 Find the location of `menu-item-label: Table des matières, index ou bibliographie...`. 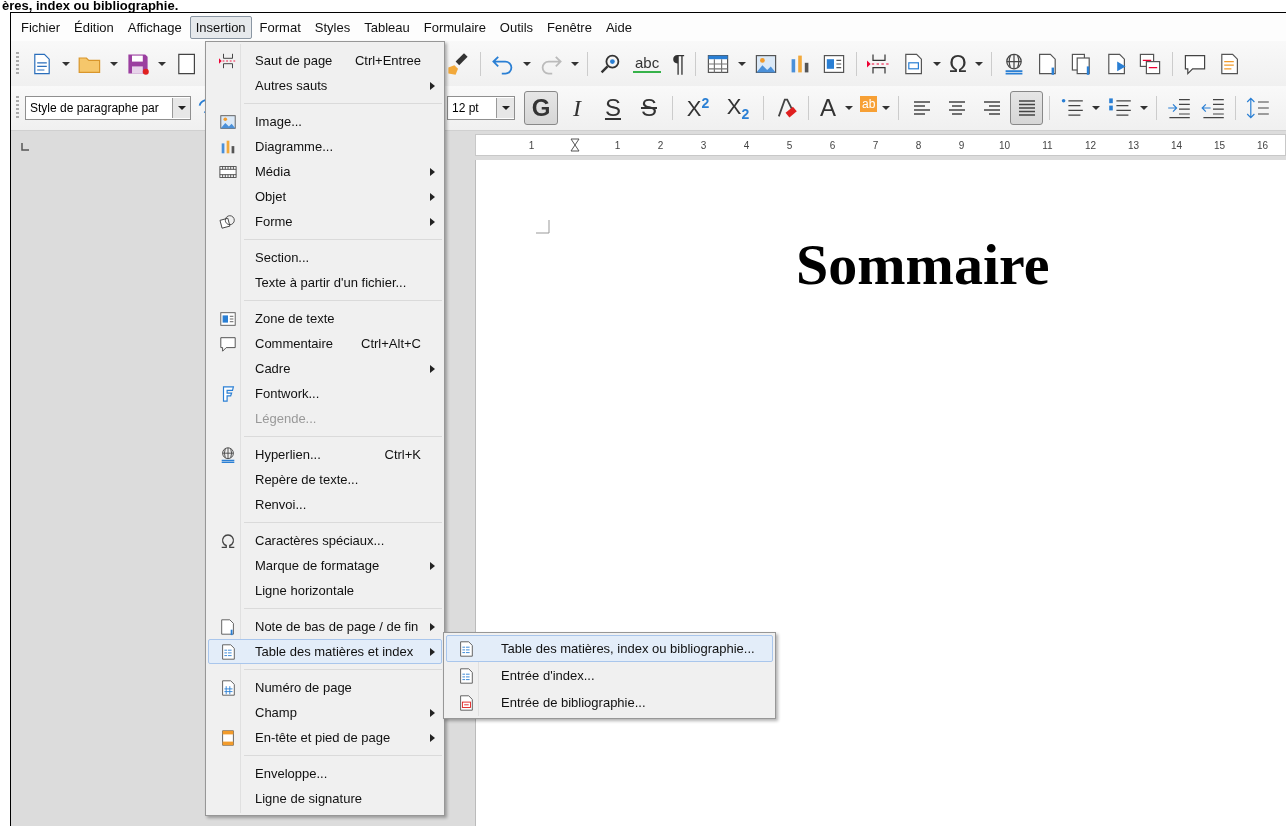

menu-item-label: Table des matières, index ou bibliographie... is located at coordinates (628, 648).